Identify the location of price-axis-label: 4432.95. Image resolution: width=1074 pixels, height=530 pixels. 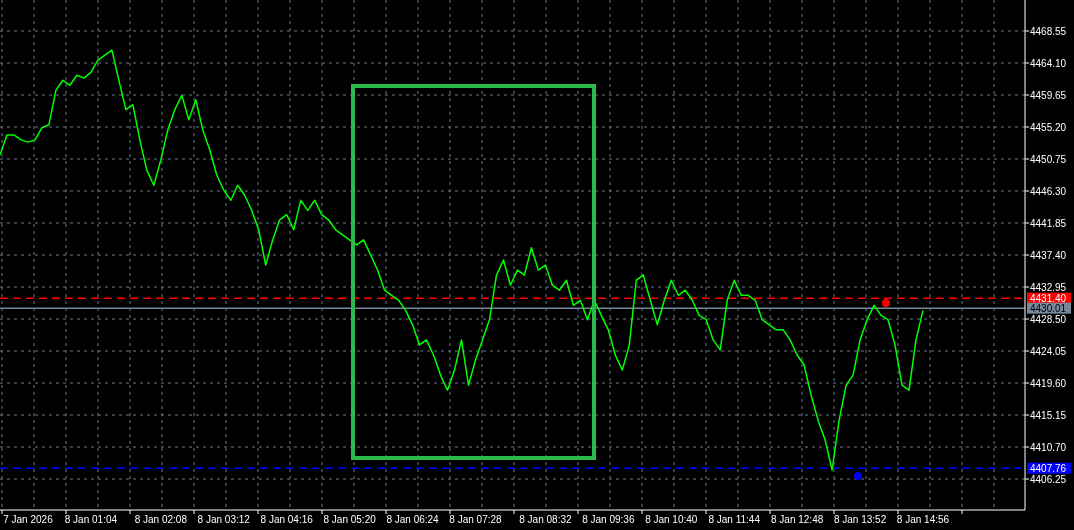
(1048, 287).